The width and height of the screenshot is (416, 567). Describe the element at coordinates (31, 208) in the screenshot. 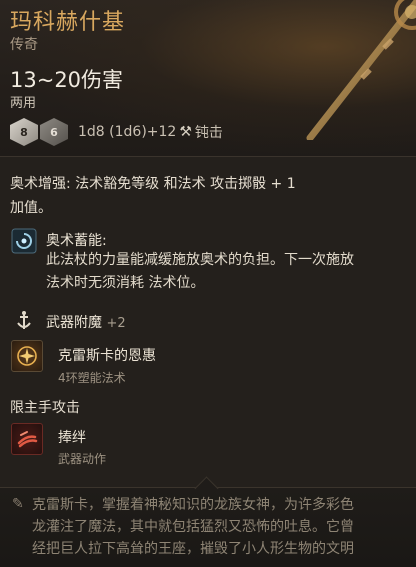

I see `passive-line-2: 加值。` at that location.